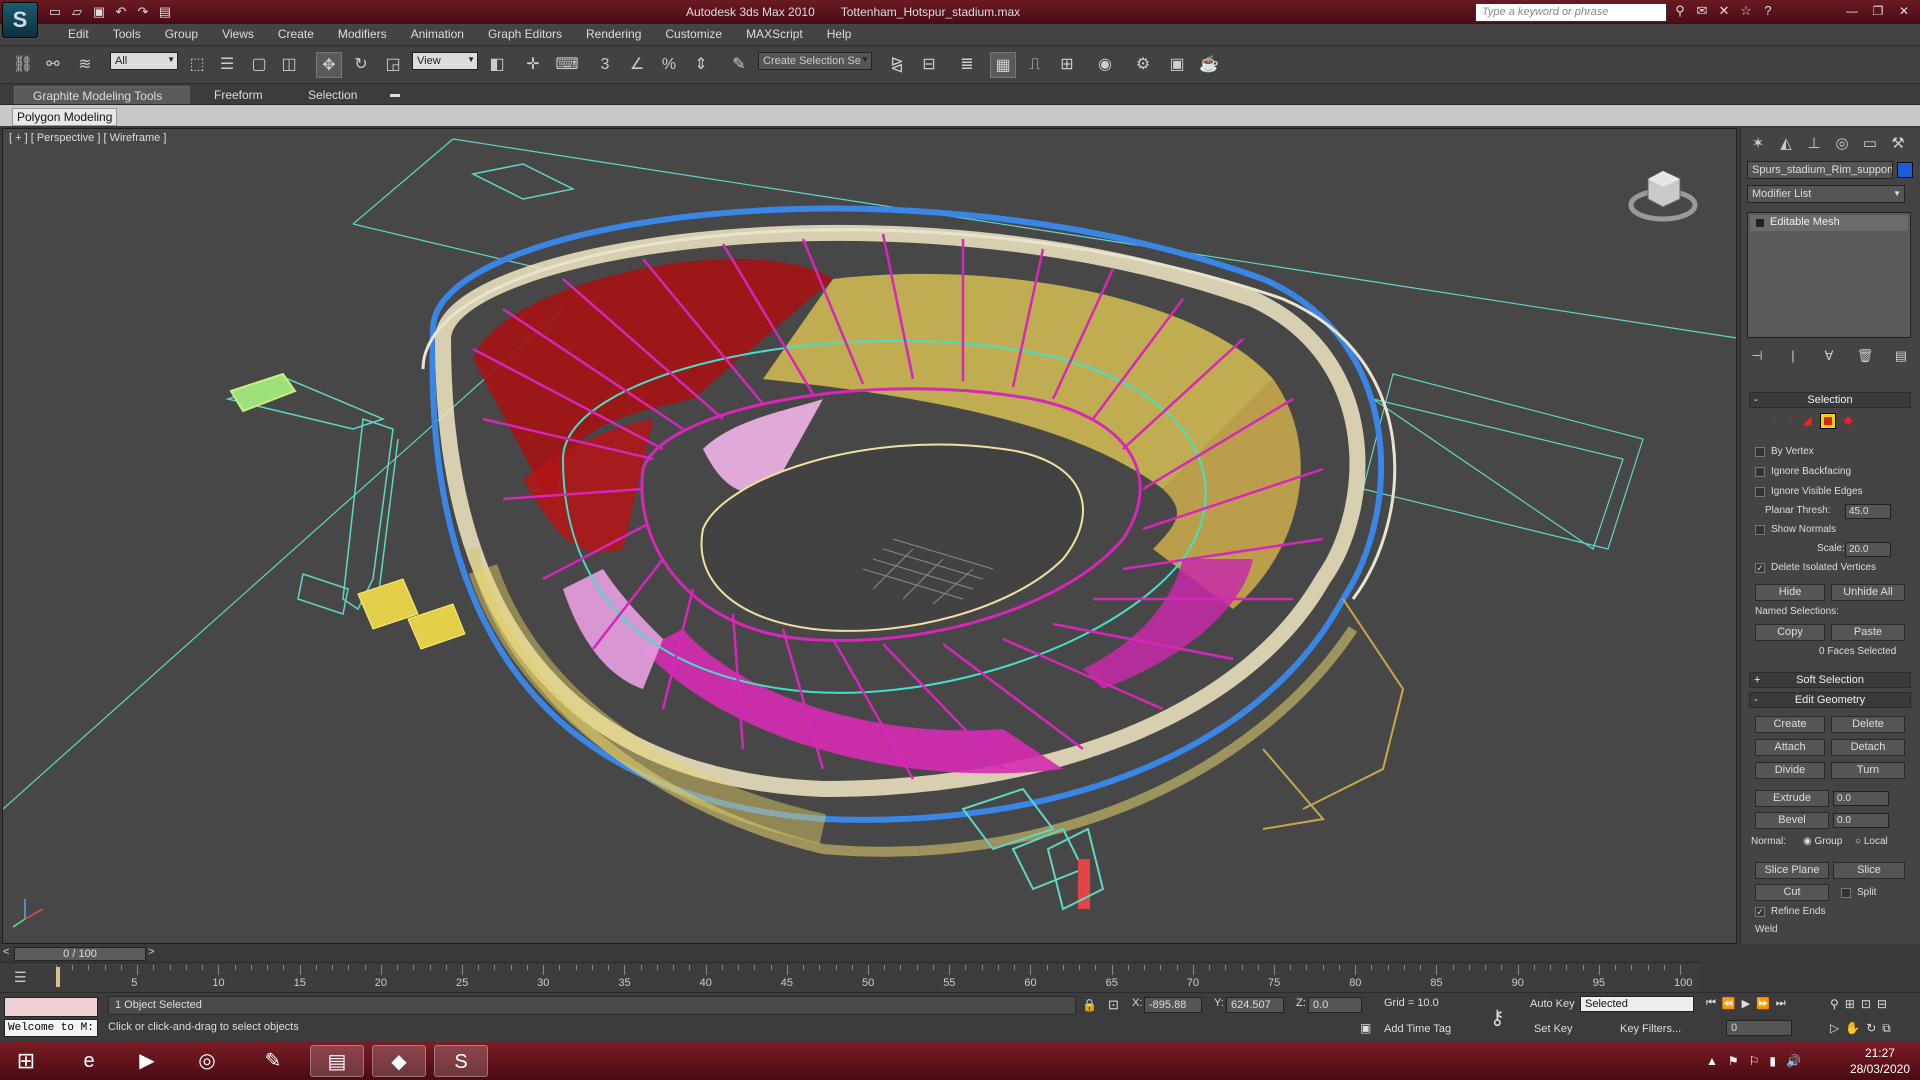  I want to click on create-button: Create, so click(1790, 724).